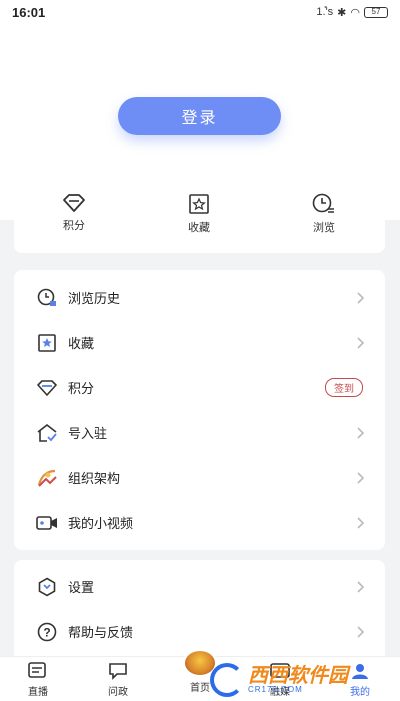 The width and height of the screenshot is (400, 701). I want to click on menu-item-org-chart: 组织架构, so click(199, 477).